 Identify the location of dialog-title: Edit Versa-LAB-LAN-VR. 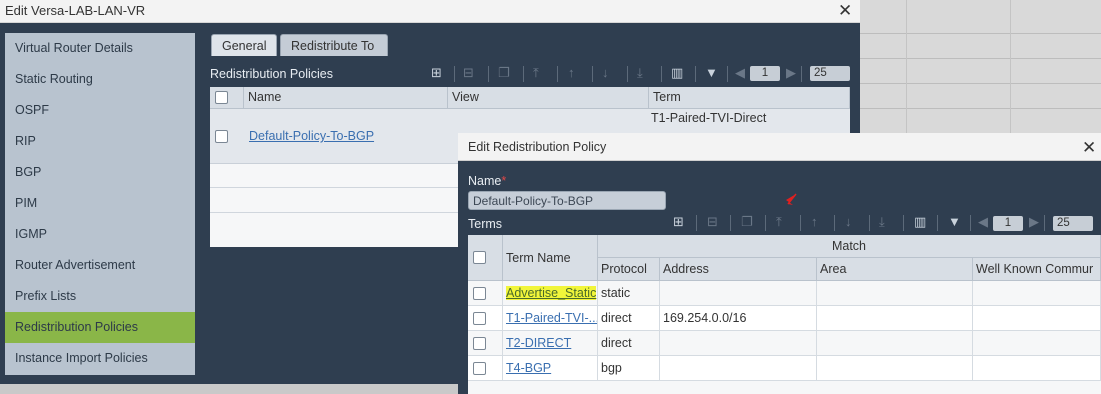
(75, 10).